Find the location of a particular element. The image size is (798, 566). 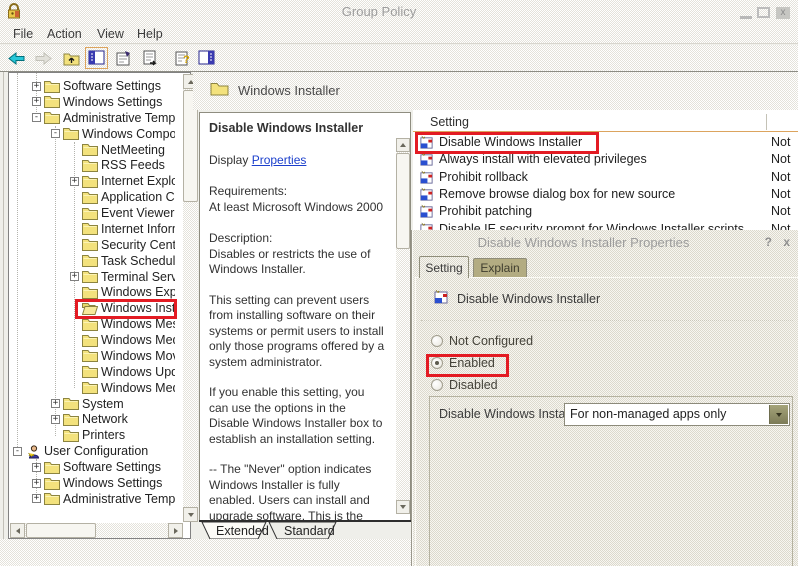

scroll-left-button is located at coordinates (17, 530).